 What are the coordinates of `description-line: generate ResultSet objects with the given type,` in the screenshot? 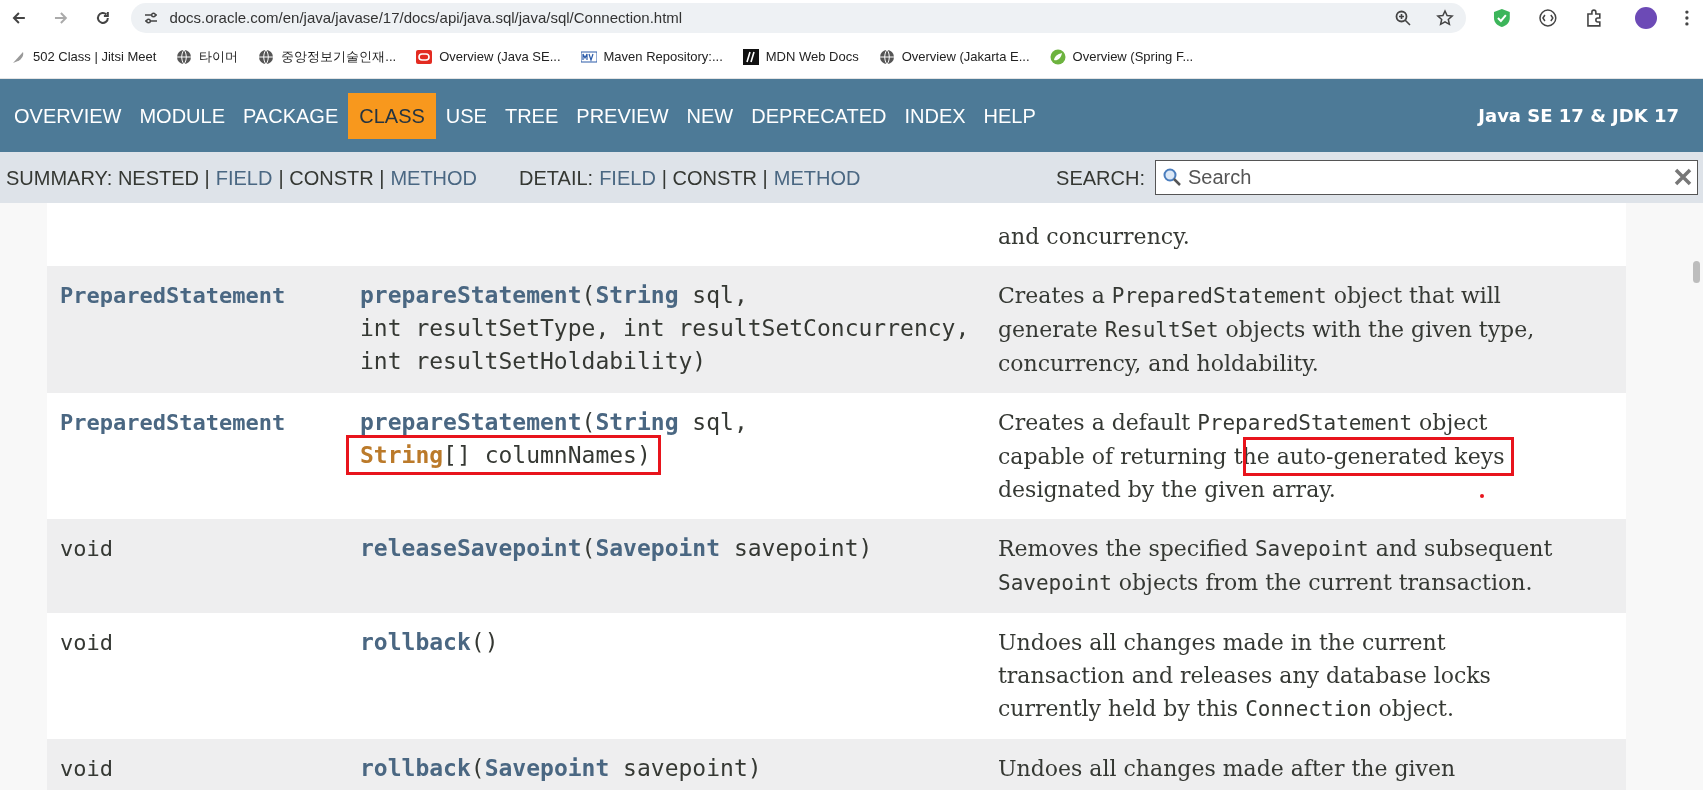 It's located at (1266, 330).